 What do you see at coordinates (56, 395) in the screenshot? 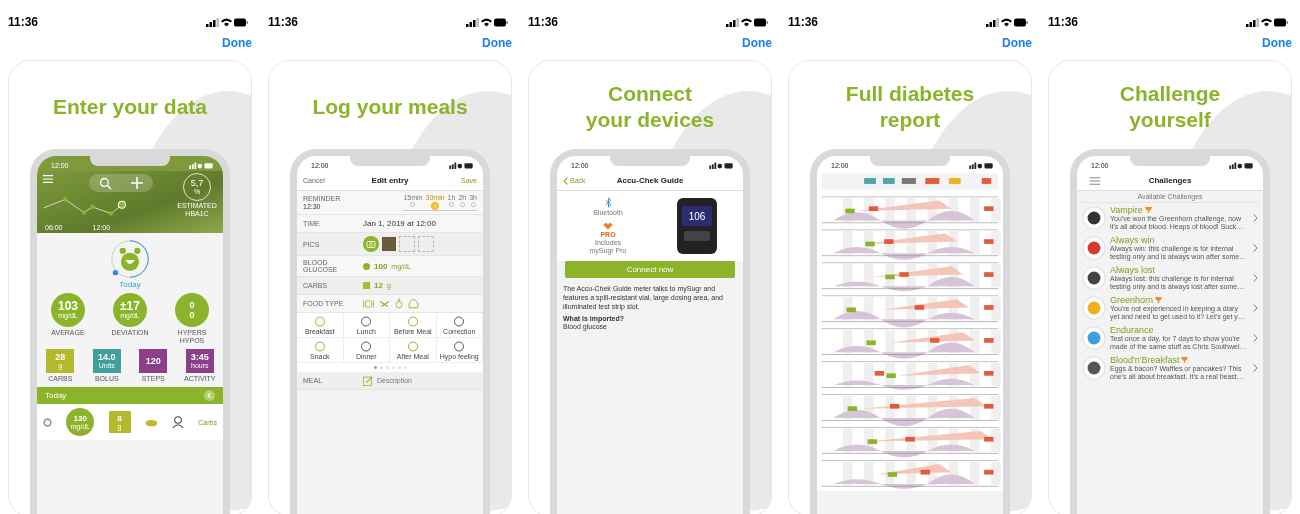
I see `day-label: Today` at bounding box center [56, 395].